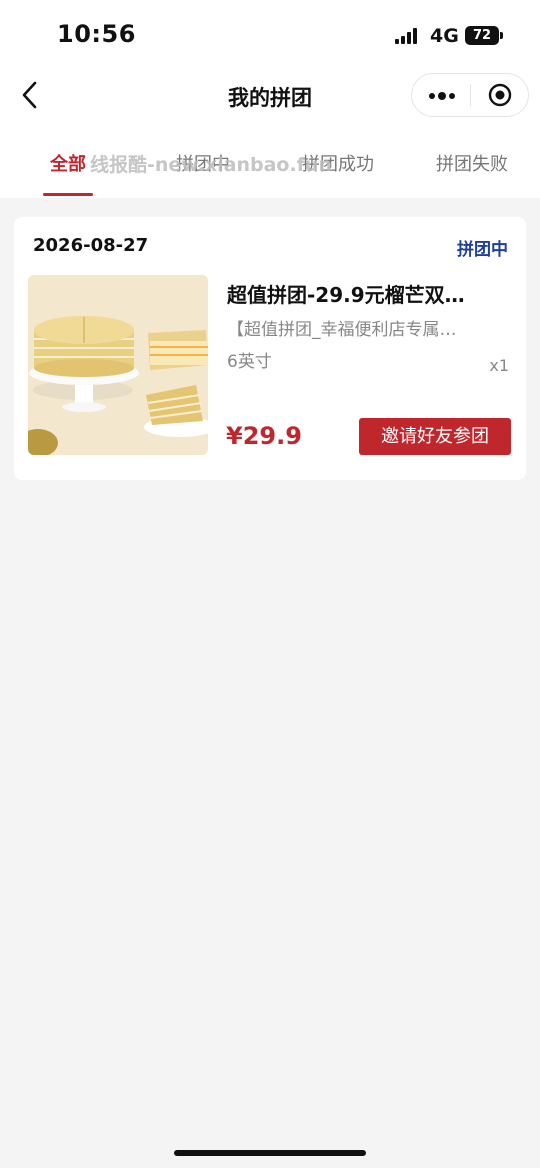  Describe the element at coordinates (118, 365) in the screenshot. I see `product-image` at that location.